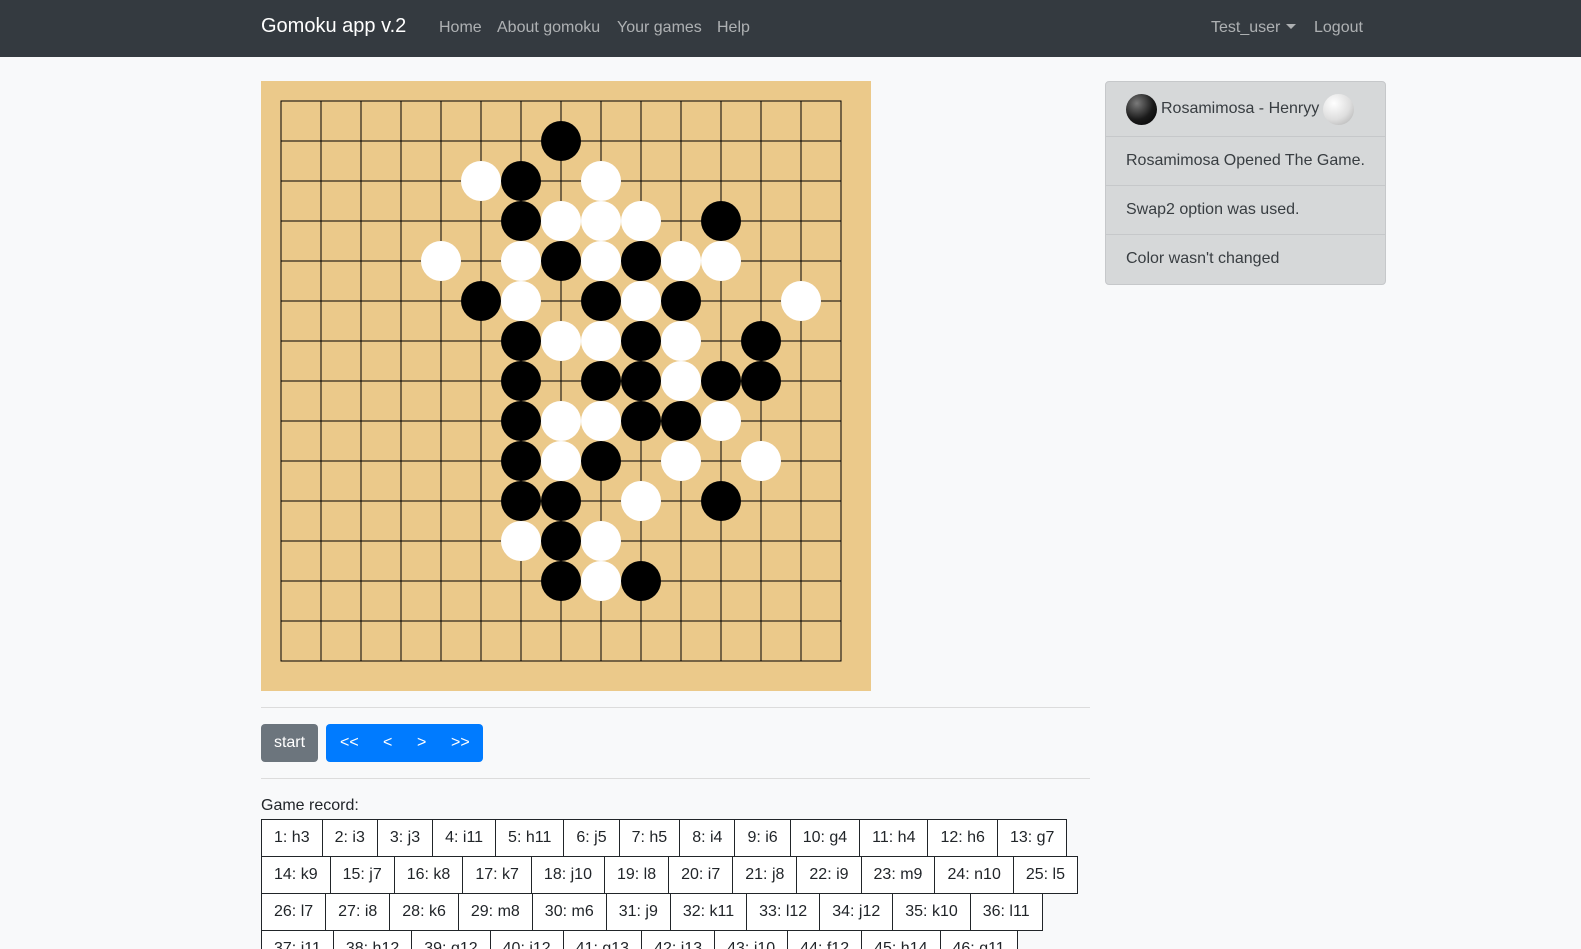  What do you see at coordinates (526, 939) in the screenshot?
I see `move-entry: 40: i12` at bounding box center [526, 939].